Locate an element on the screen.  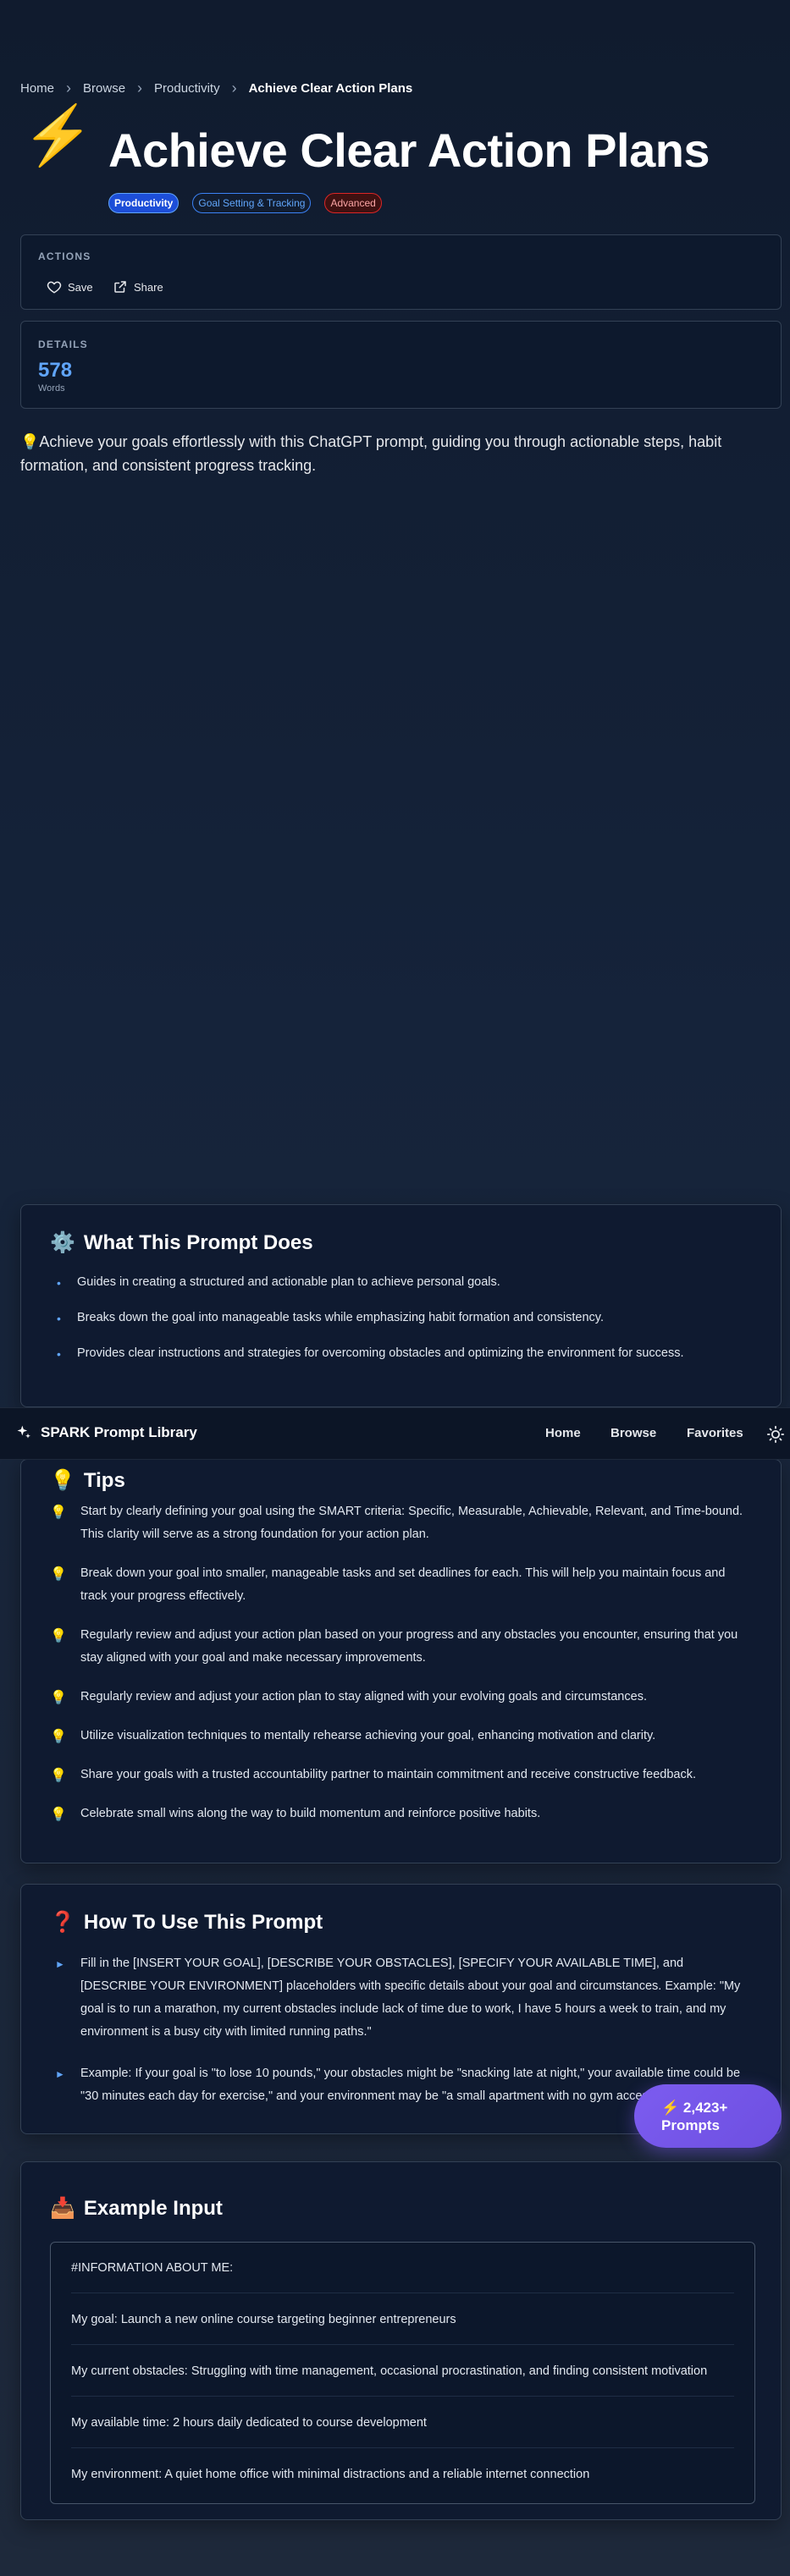
lightning-icon: ⚡ is located at coordinates (58, 135).